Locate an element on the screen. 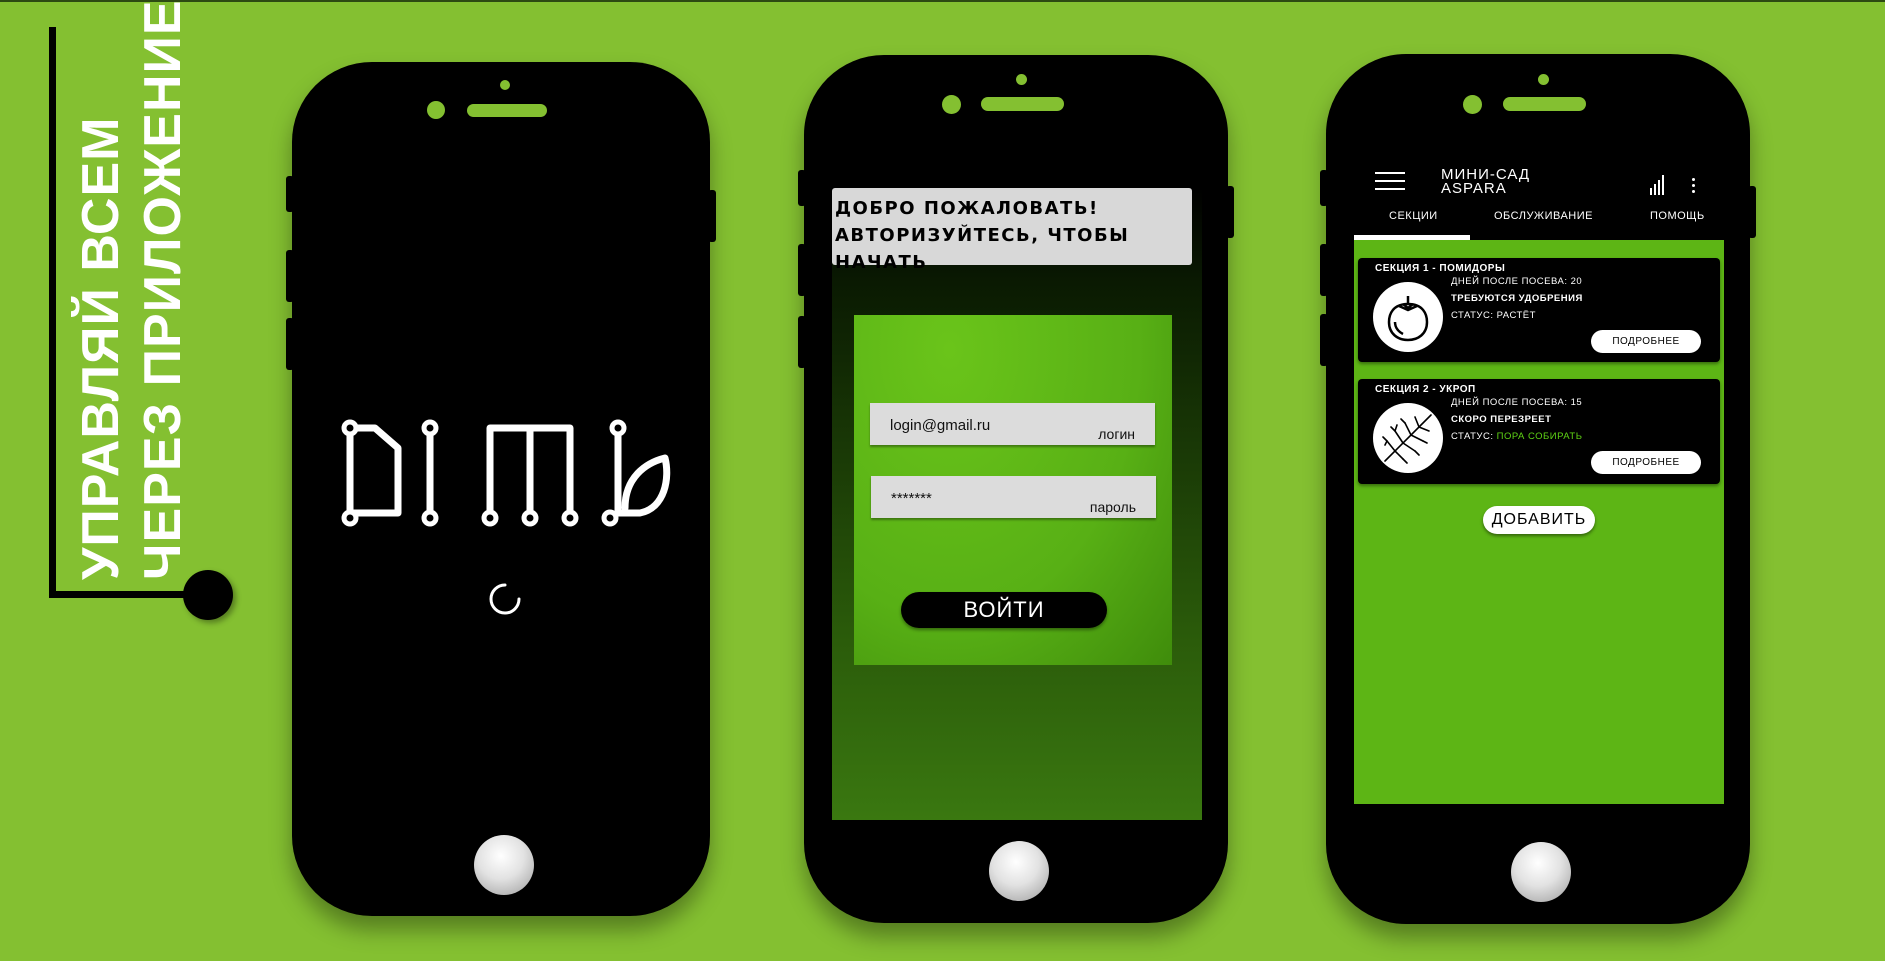  app-title-line-2: ASPARA is located at coordinates (1474, 188).